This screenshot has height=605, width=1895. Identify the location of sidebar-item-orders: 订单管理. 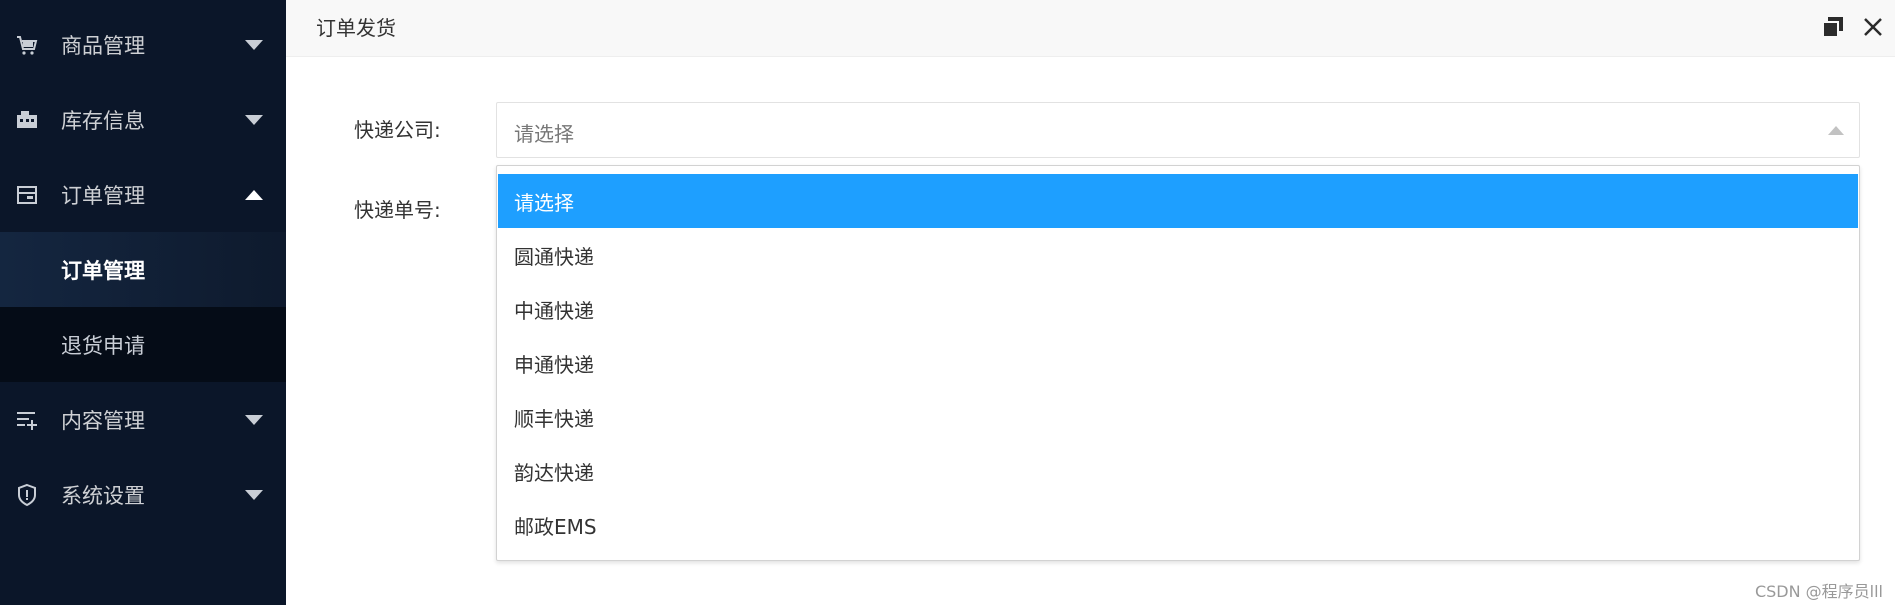
(143, 194).